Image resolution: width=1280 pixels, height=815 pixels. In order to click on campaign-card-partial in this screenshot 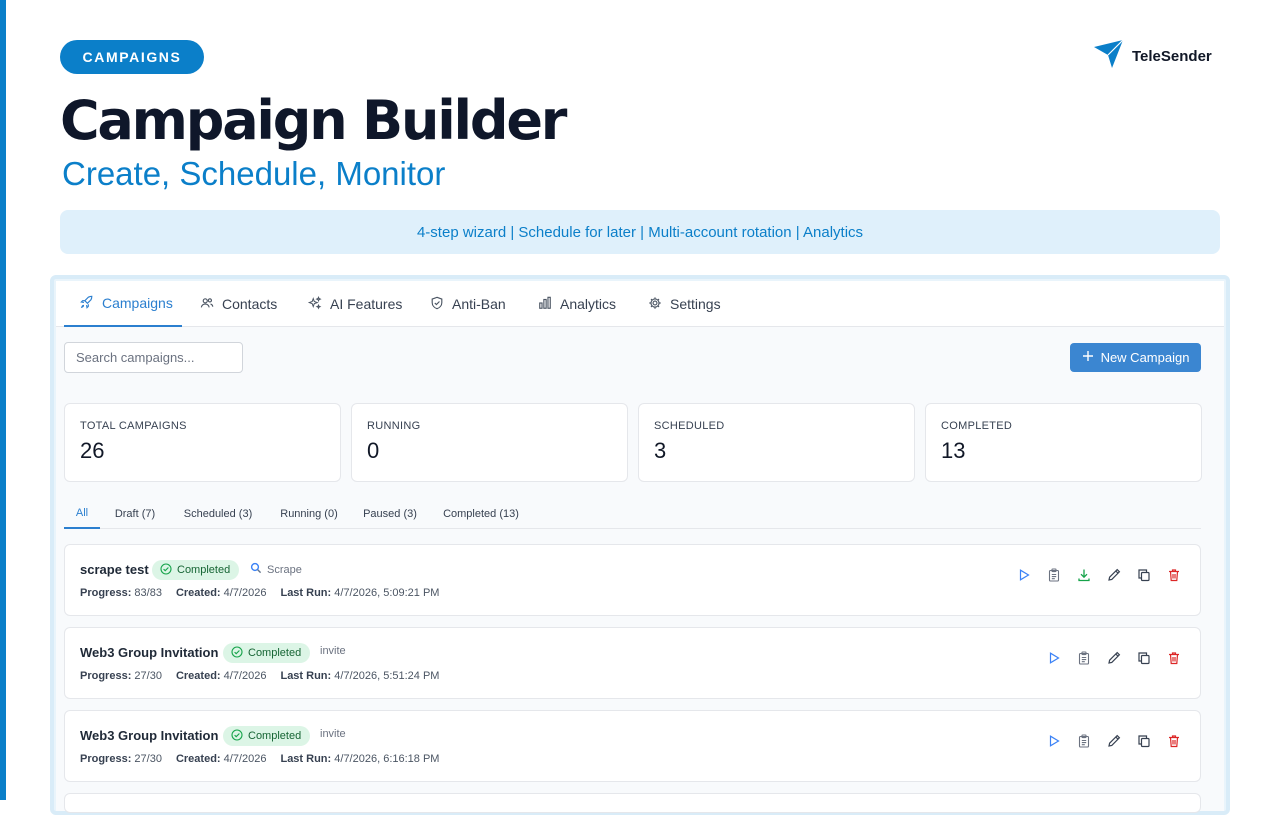, I will do `click(632, 803)`.